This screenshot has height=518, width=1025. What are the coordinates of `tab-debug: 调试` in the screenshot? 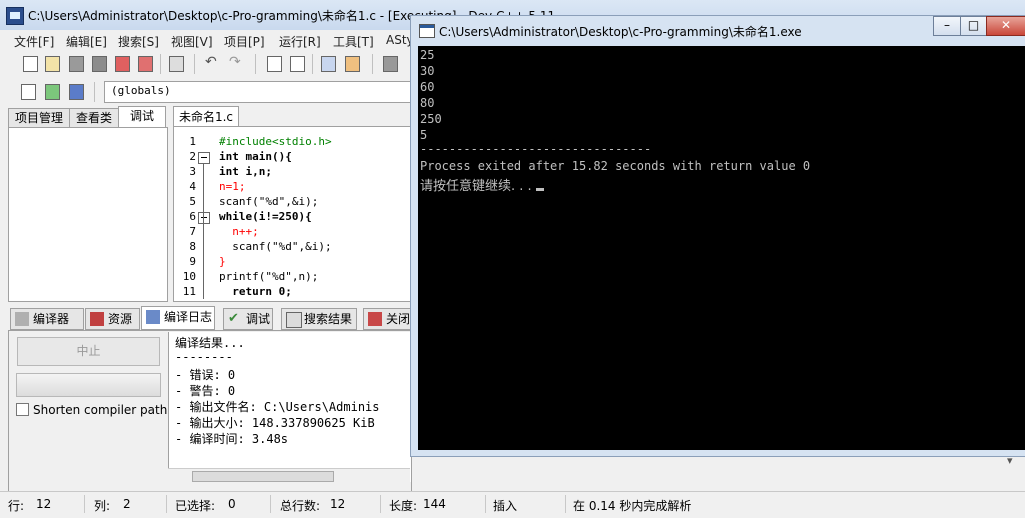 It's located at (142, 117).